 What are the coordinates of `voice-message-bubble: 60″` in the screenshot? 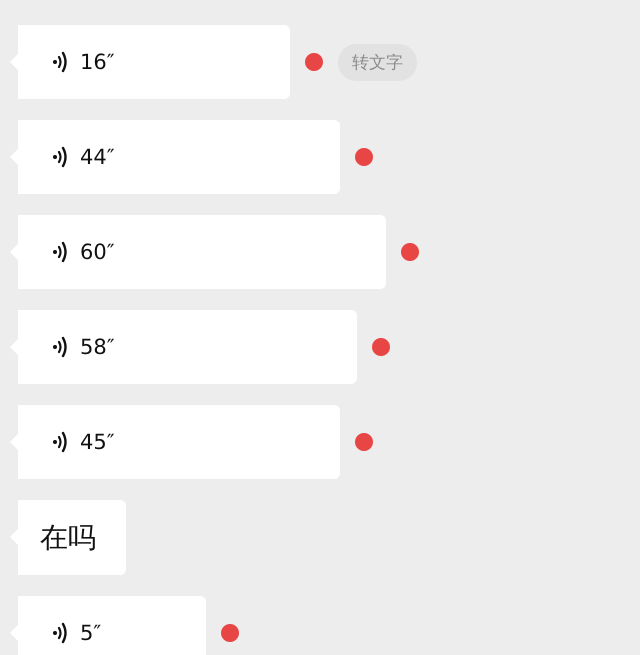 It's located at (198, 252).